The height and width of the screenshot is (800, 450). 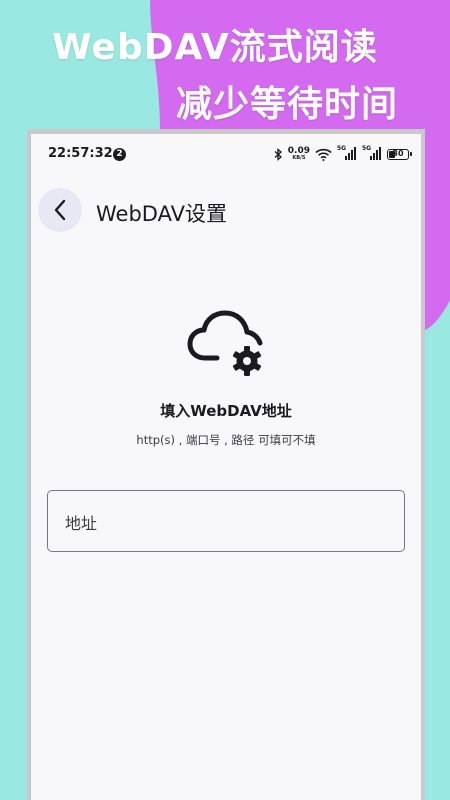 I want to click on section-hint: http(s) , 端口号 , 路径 可填可不填, so click(x=226, y=440).